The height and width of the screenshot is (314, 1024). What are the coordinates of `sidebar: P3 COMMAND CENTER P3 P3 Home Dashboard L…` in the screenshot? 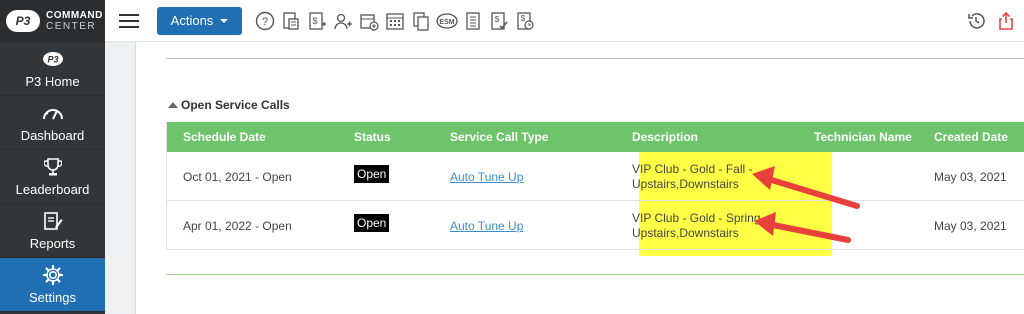 It's located at (52, 157).